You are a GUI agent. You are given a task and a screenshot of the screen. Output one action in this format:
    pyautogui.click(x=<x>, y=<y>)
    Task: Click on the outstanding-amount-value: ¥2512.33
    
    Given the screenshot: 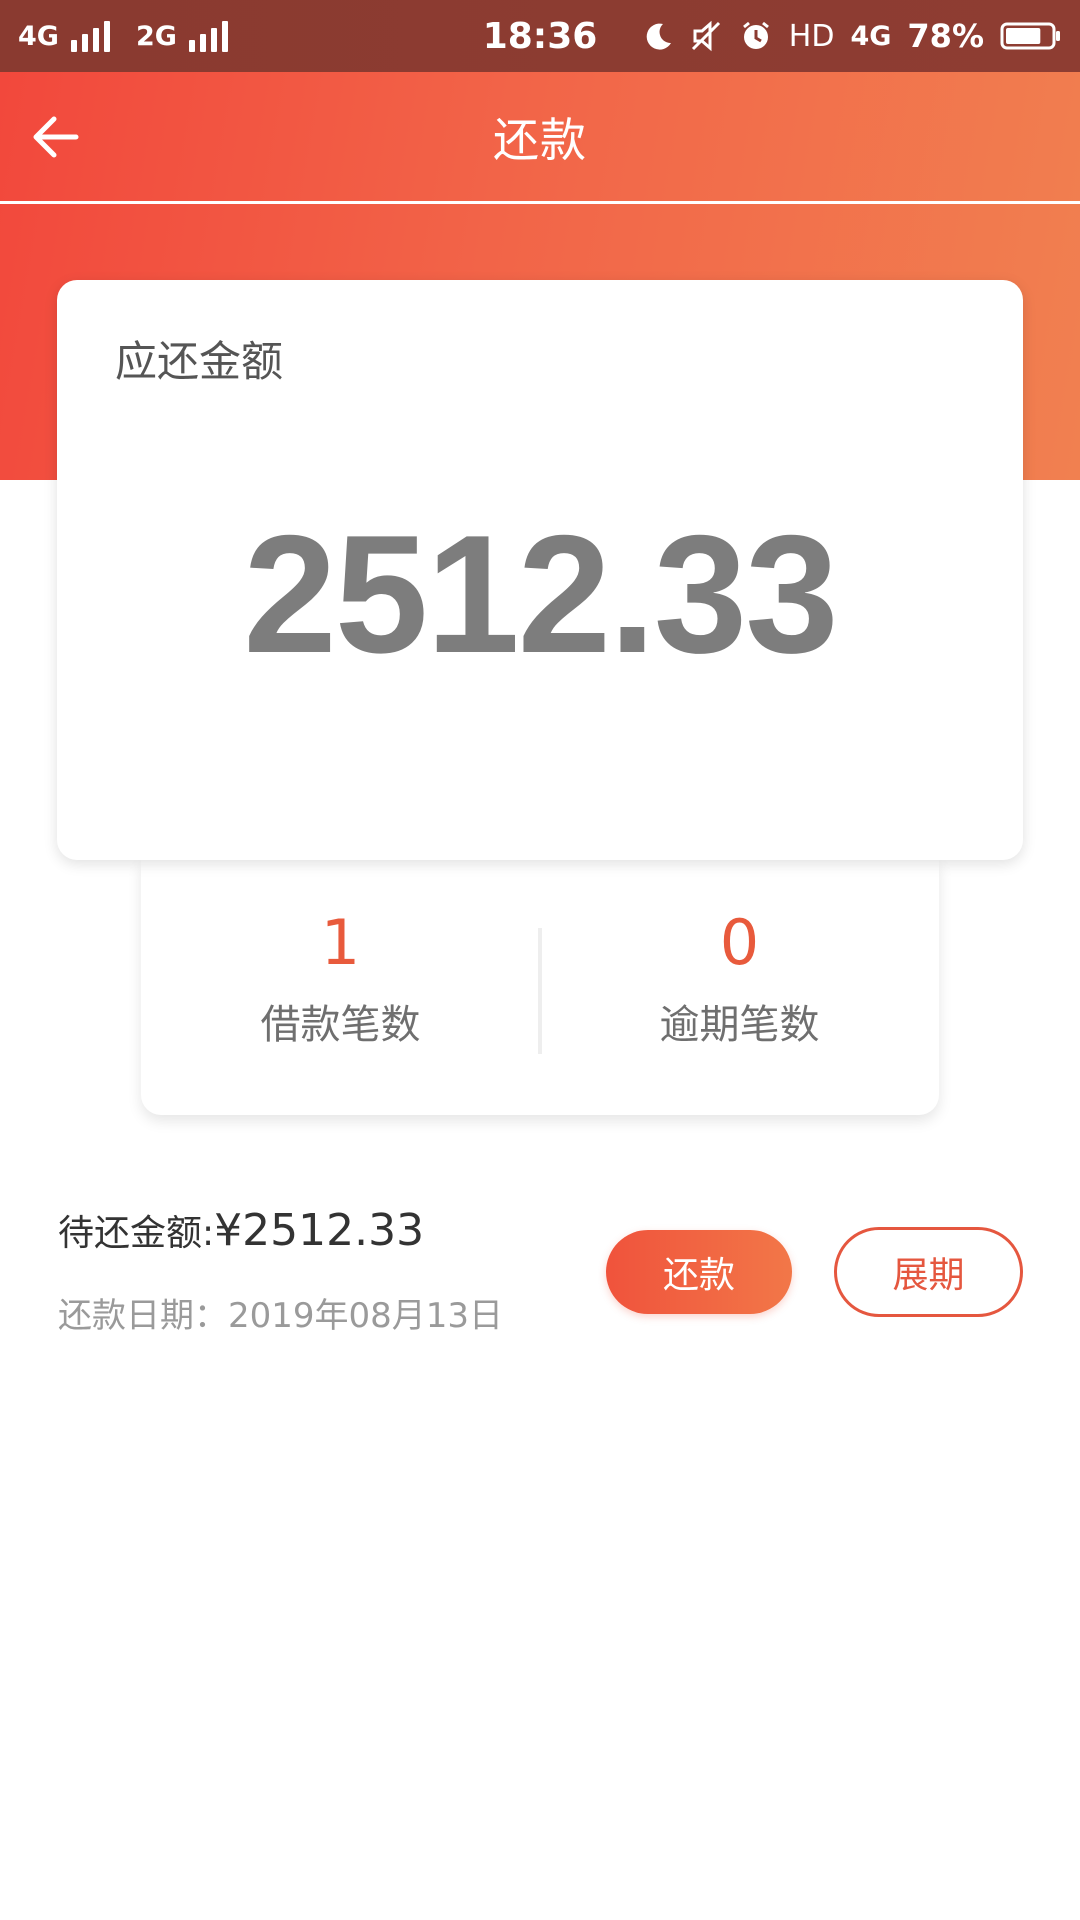 What is the action you would take?
    pyautogui.click(x=319, y=1230)
    